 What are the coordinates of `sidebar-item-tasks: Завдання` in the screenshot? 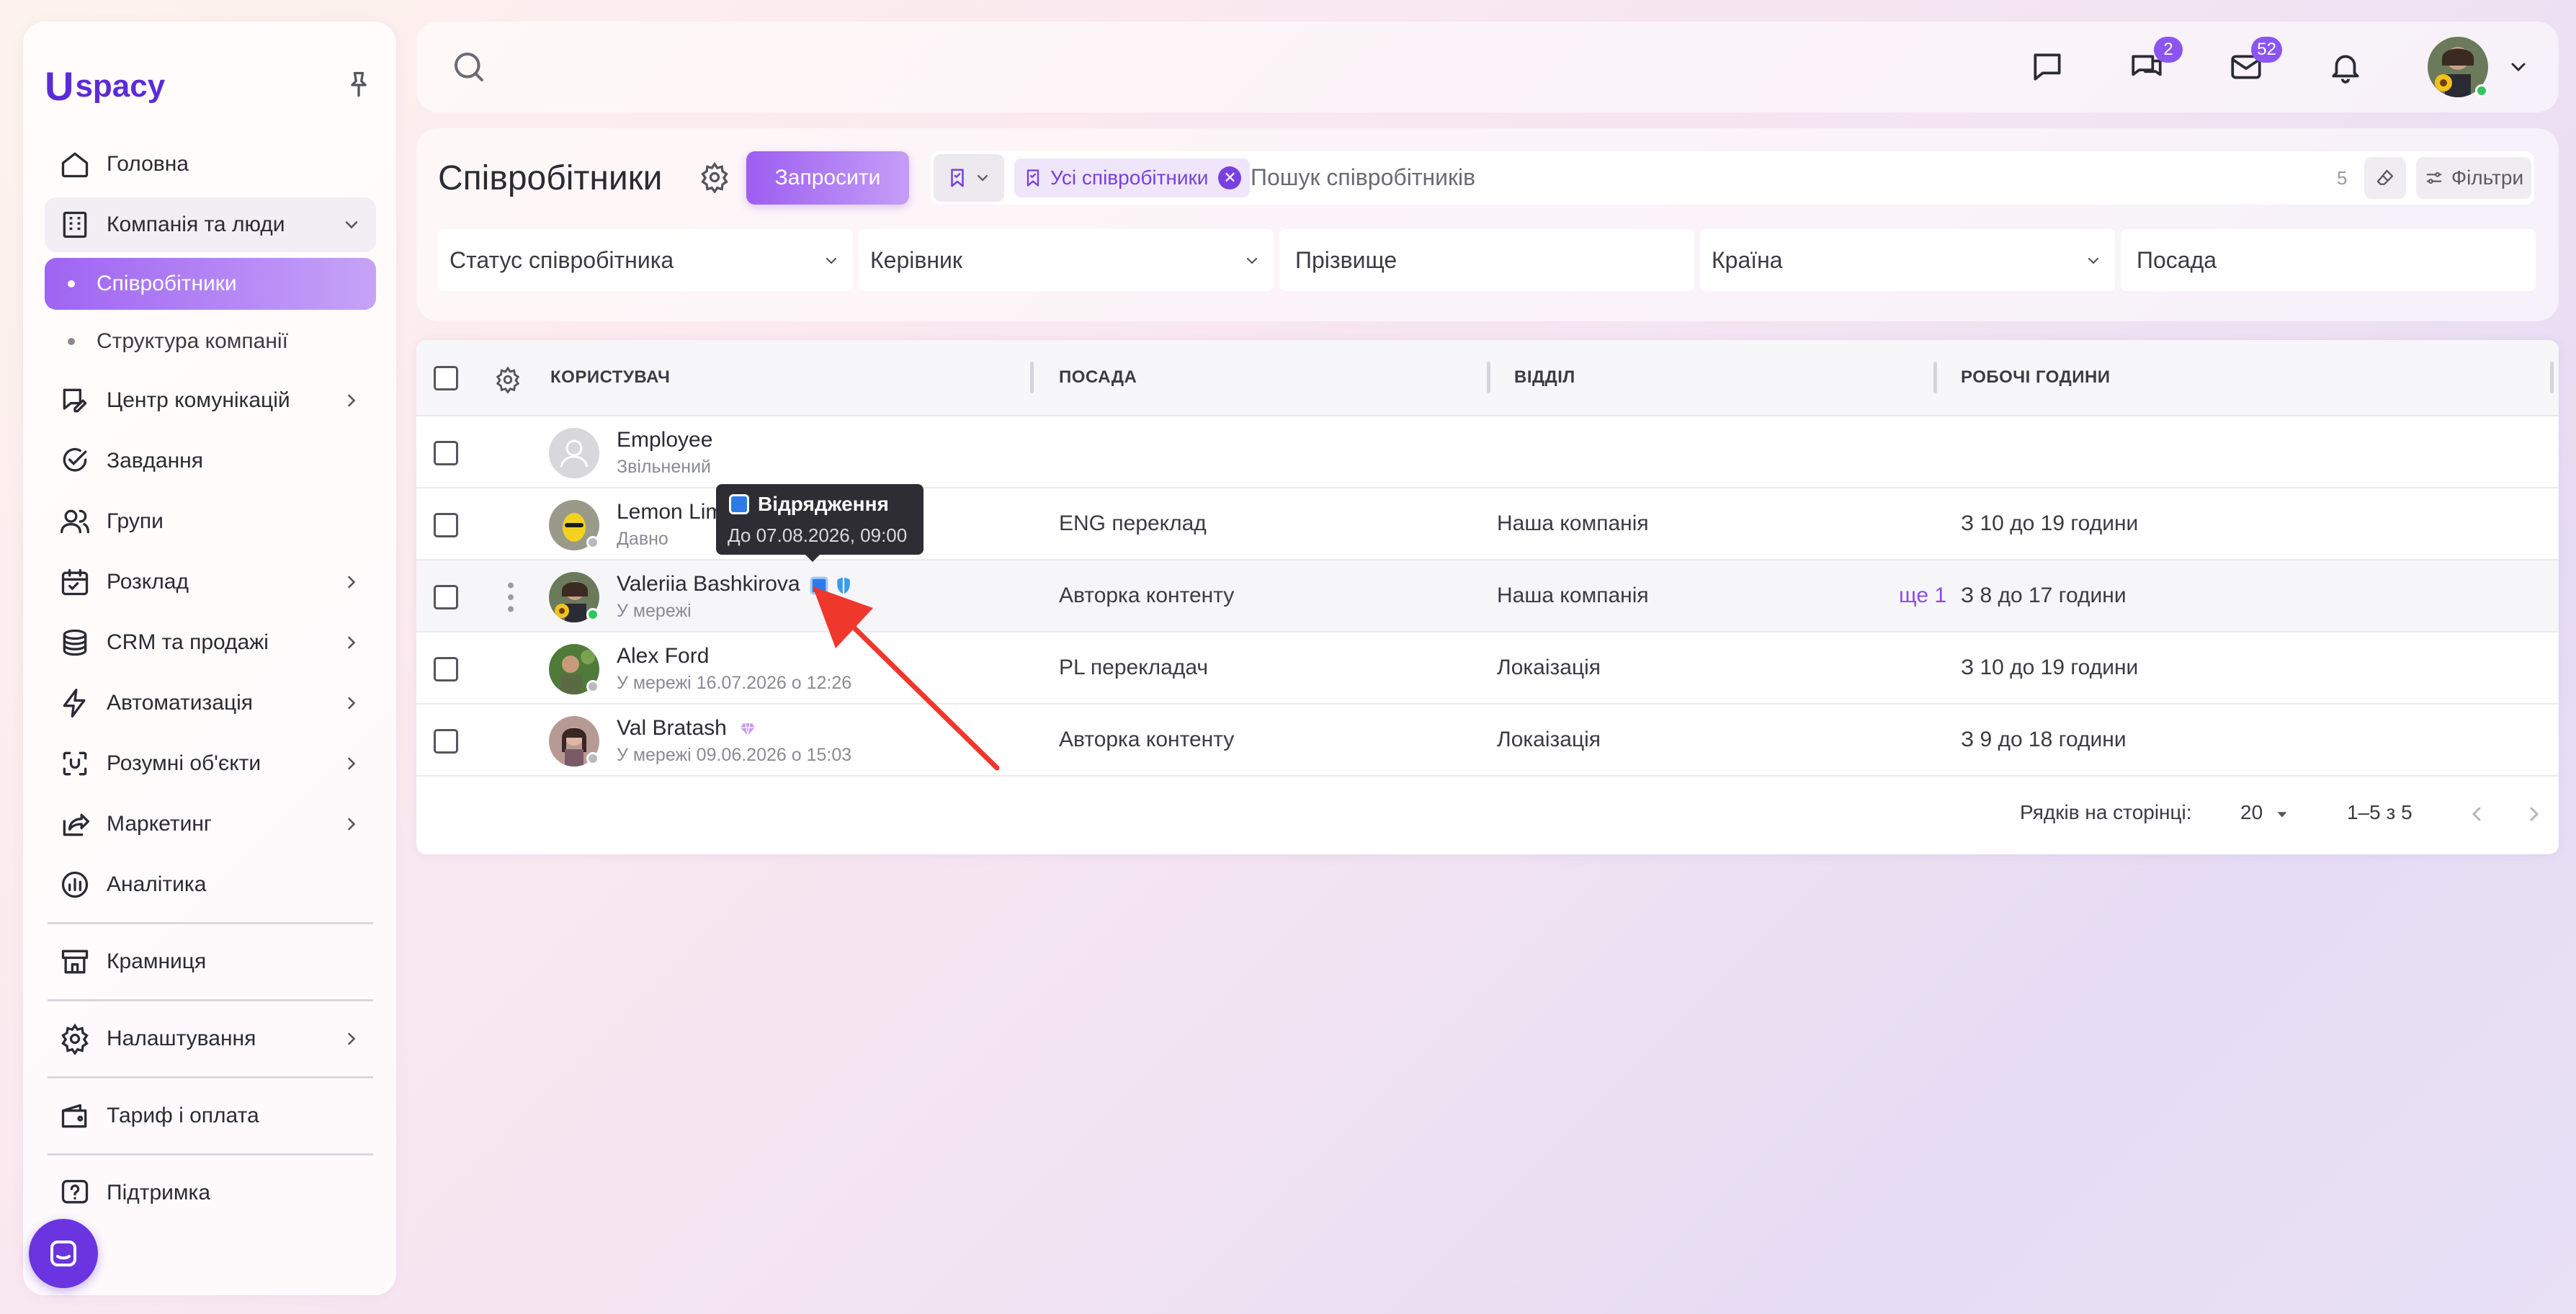 It's located at (210, 461).